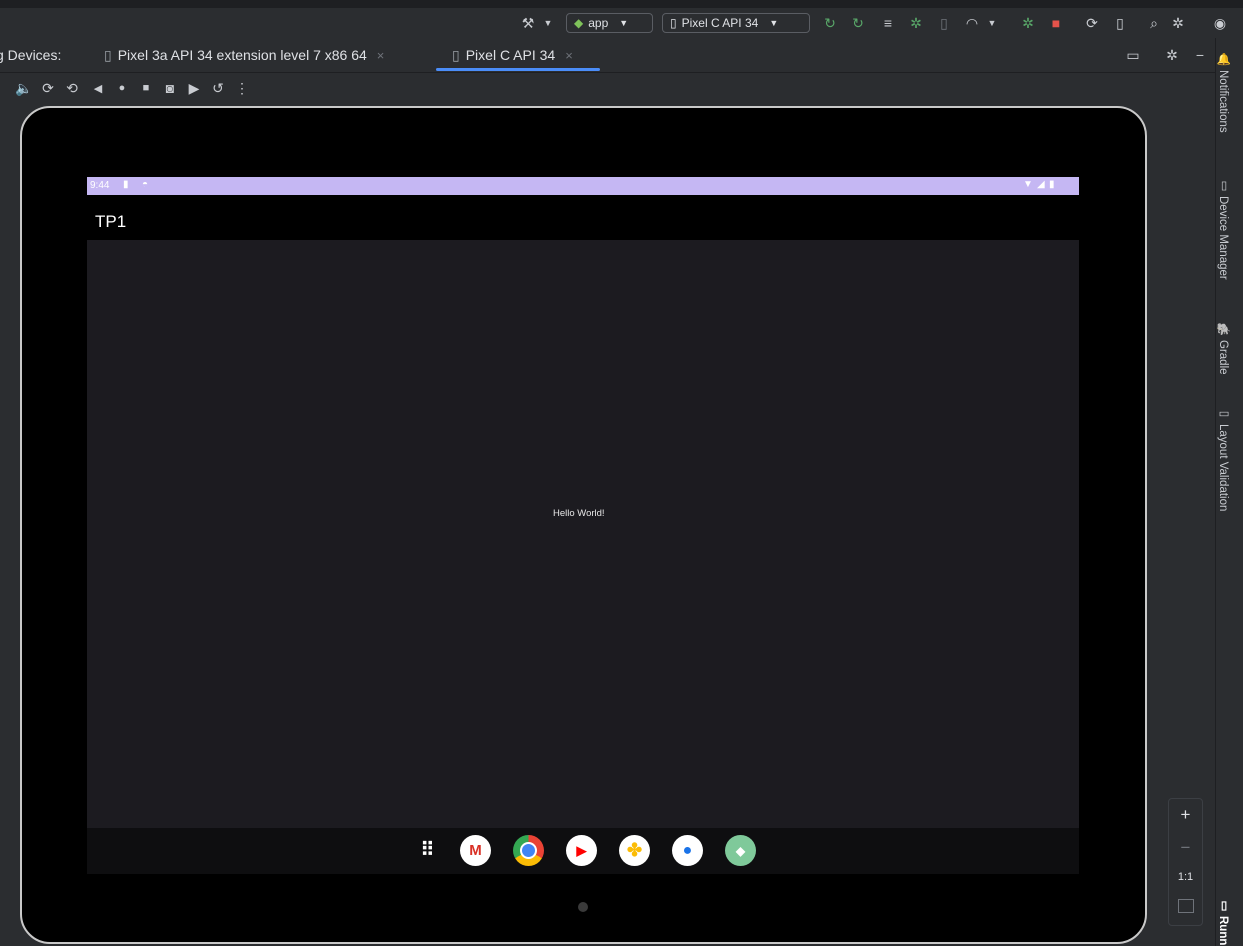 This screenshot has width=1243, height=946. I want to click on account-icon: ◉, so click(1220, 23).